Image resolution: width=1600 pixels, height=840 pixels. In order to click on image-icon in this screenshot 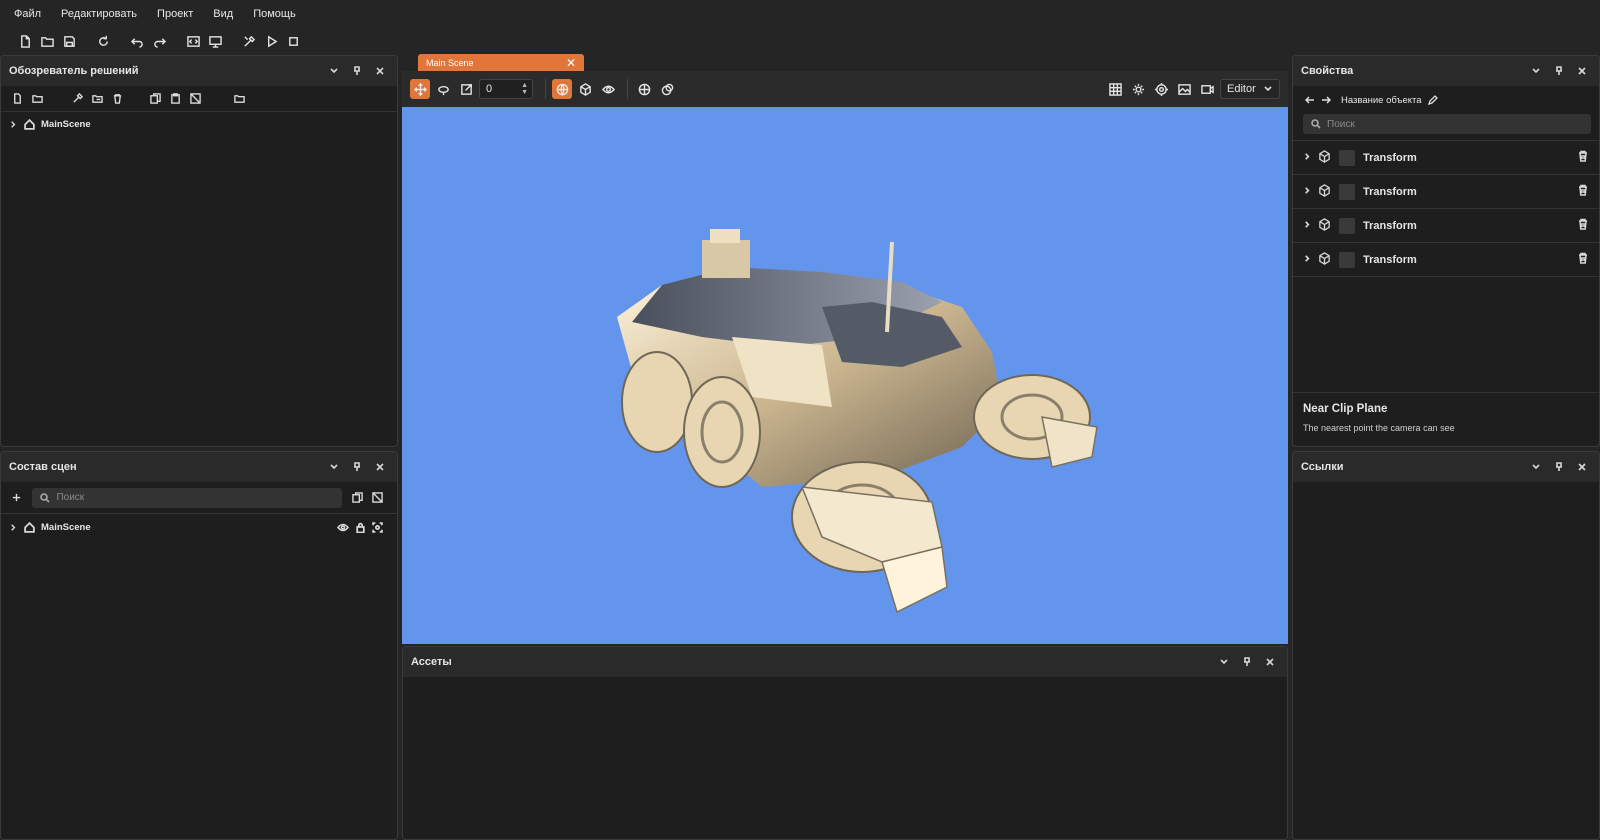, I will do `click(1184, 89)`.